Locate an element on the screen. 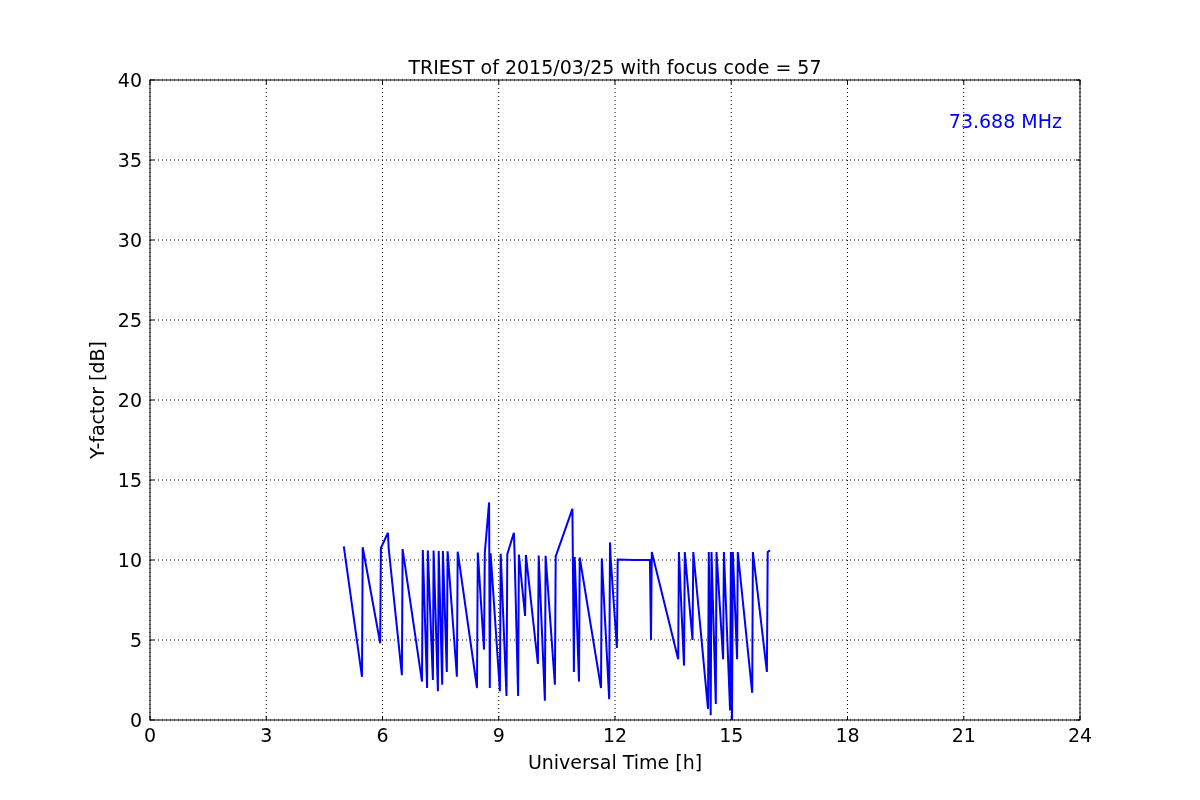 This screenshot has height=800, width=1200. x-tick-label: 9 is located at coordinates (498, 735).